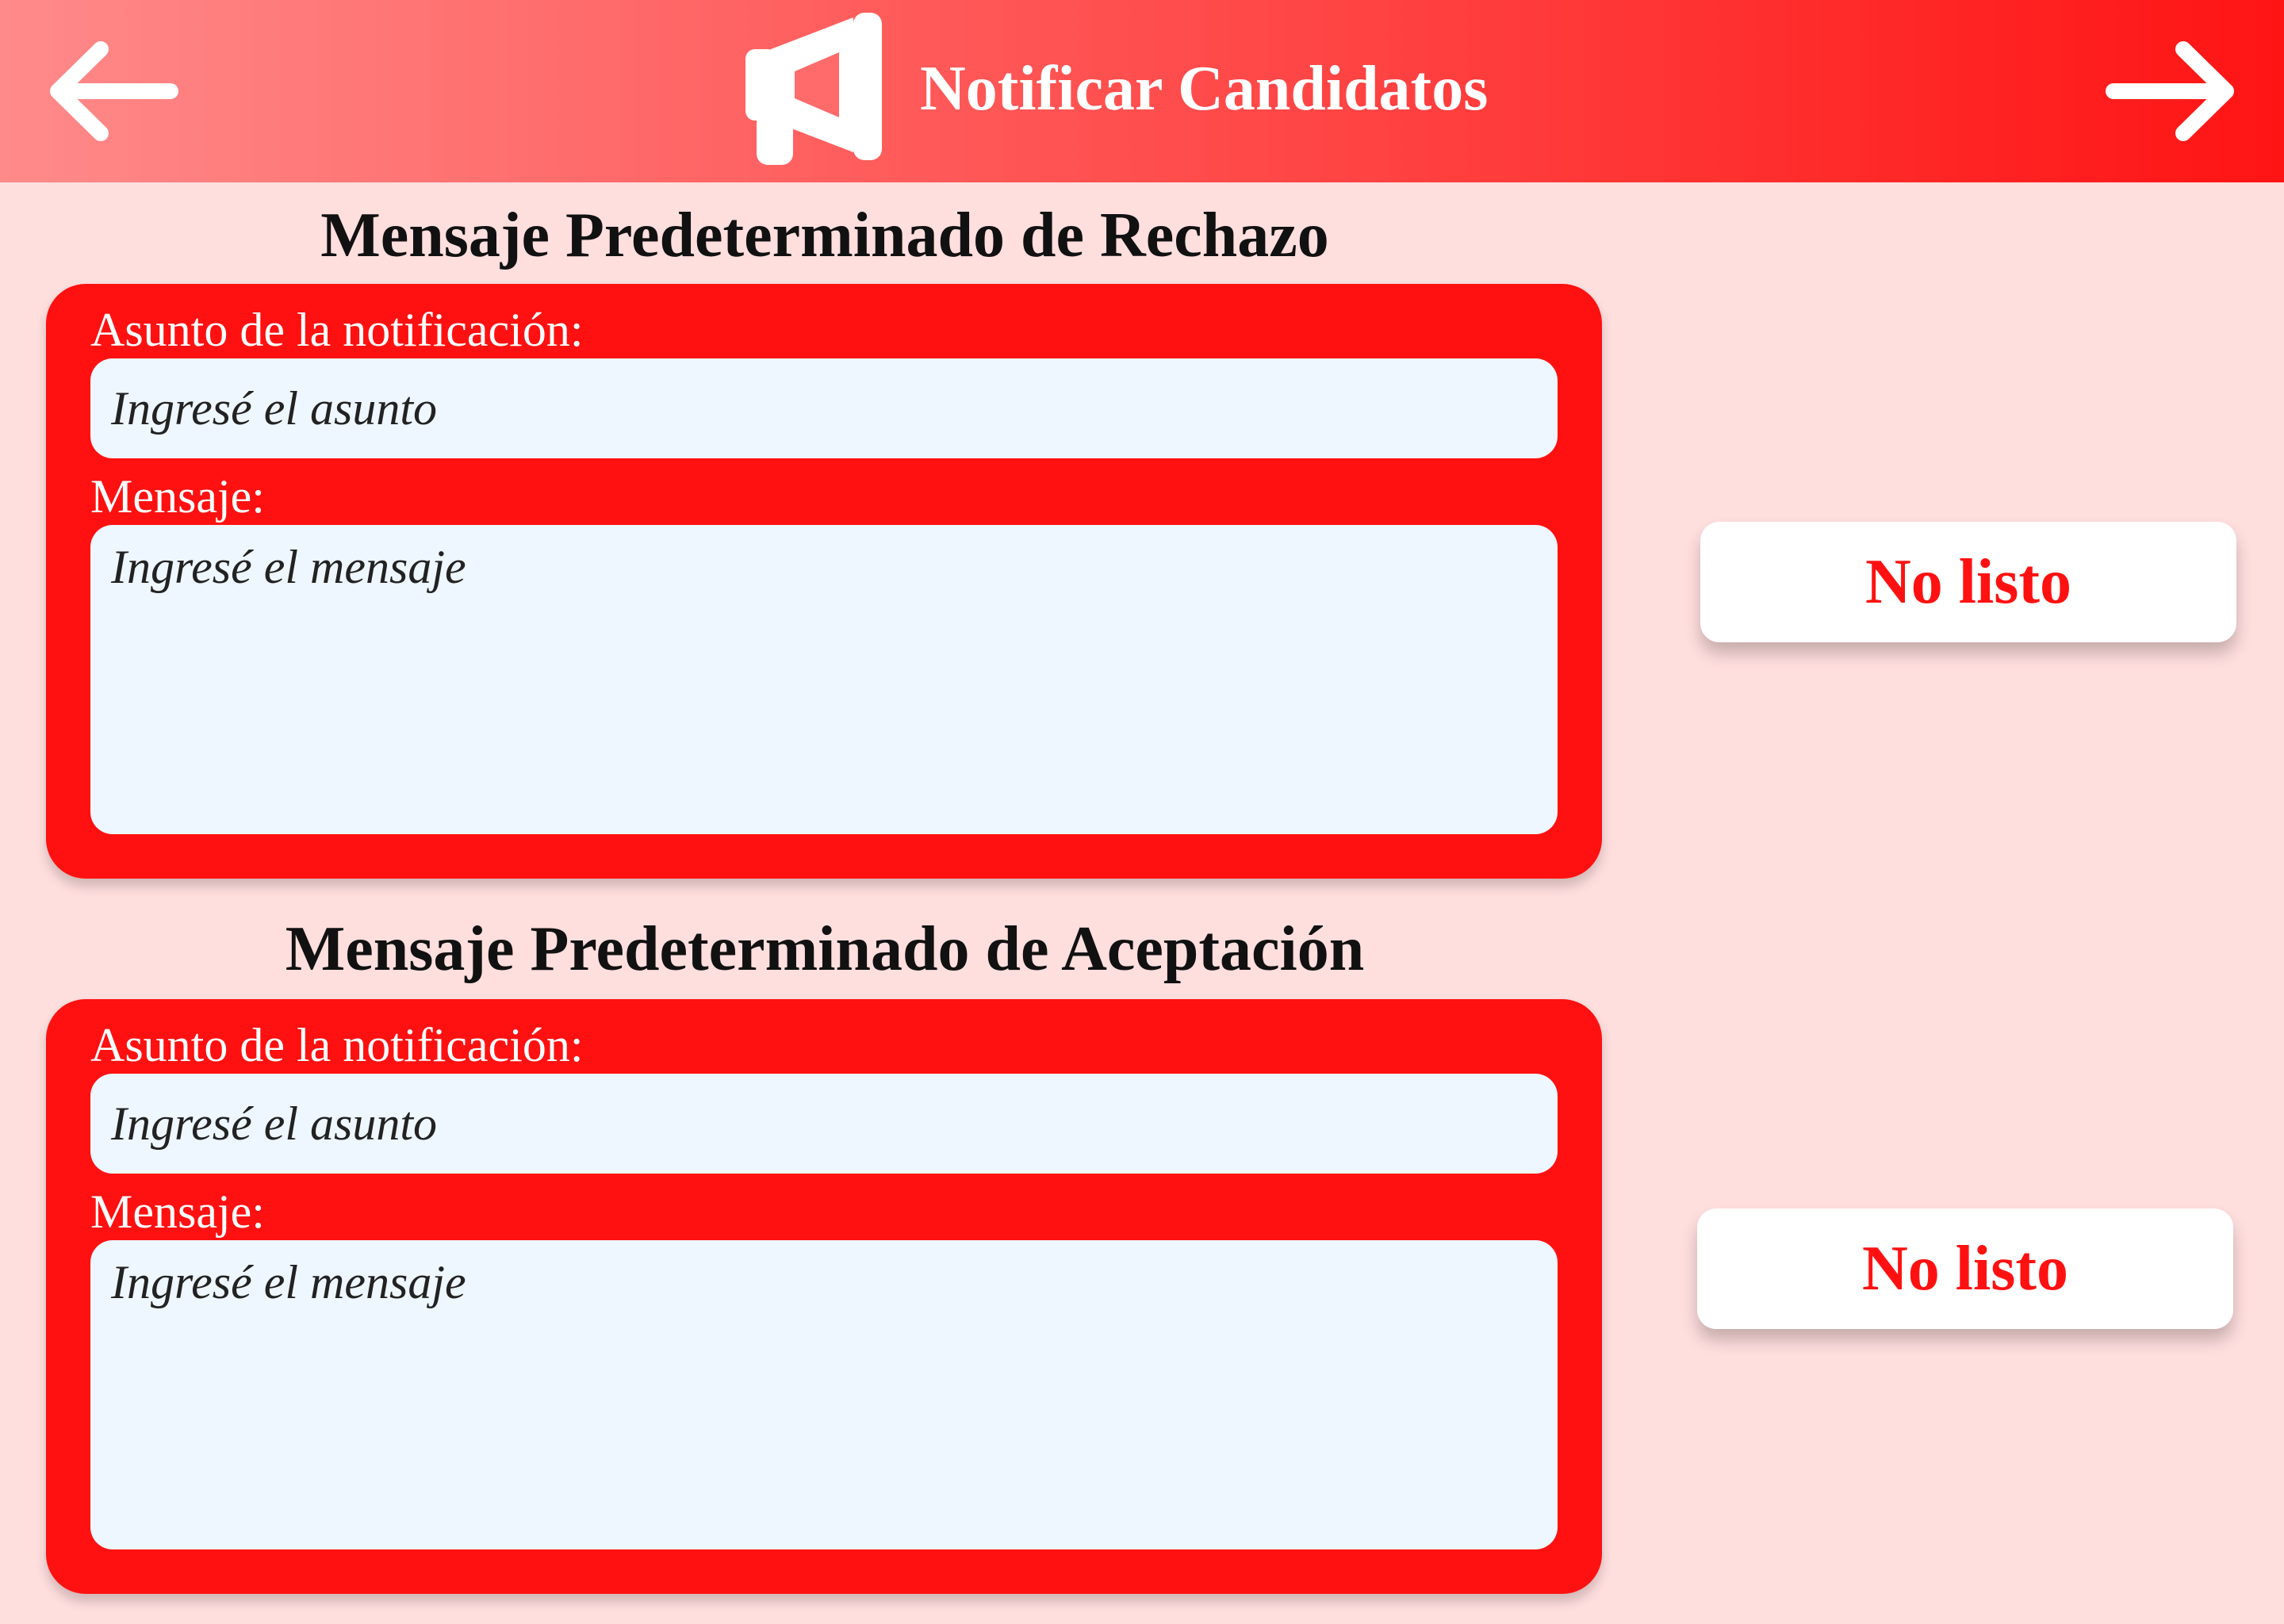 Image resolution: width=2284 pixels, height=1624 pixels. Describe the element at coordinates (824, 1124) in the screenshot. I see `acceptance-subject-input: Ingresé el asunto` at that location.